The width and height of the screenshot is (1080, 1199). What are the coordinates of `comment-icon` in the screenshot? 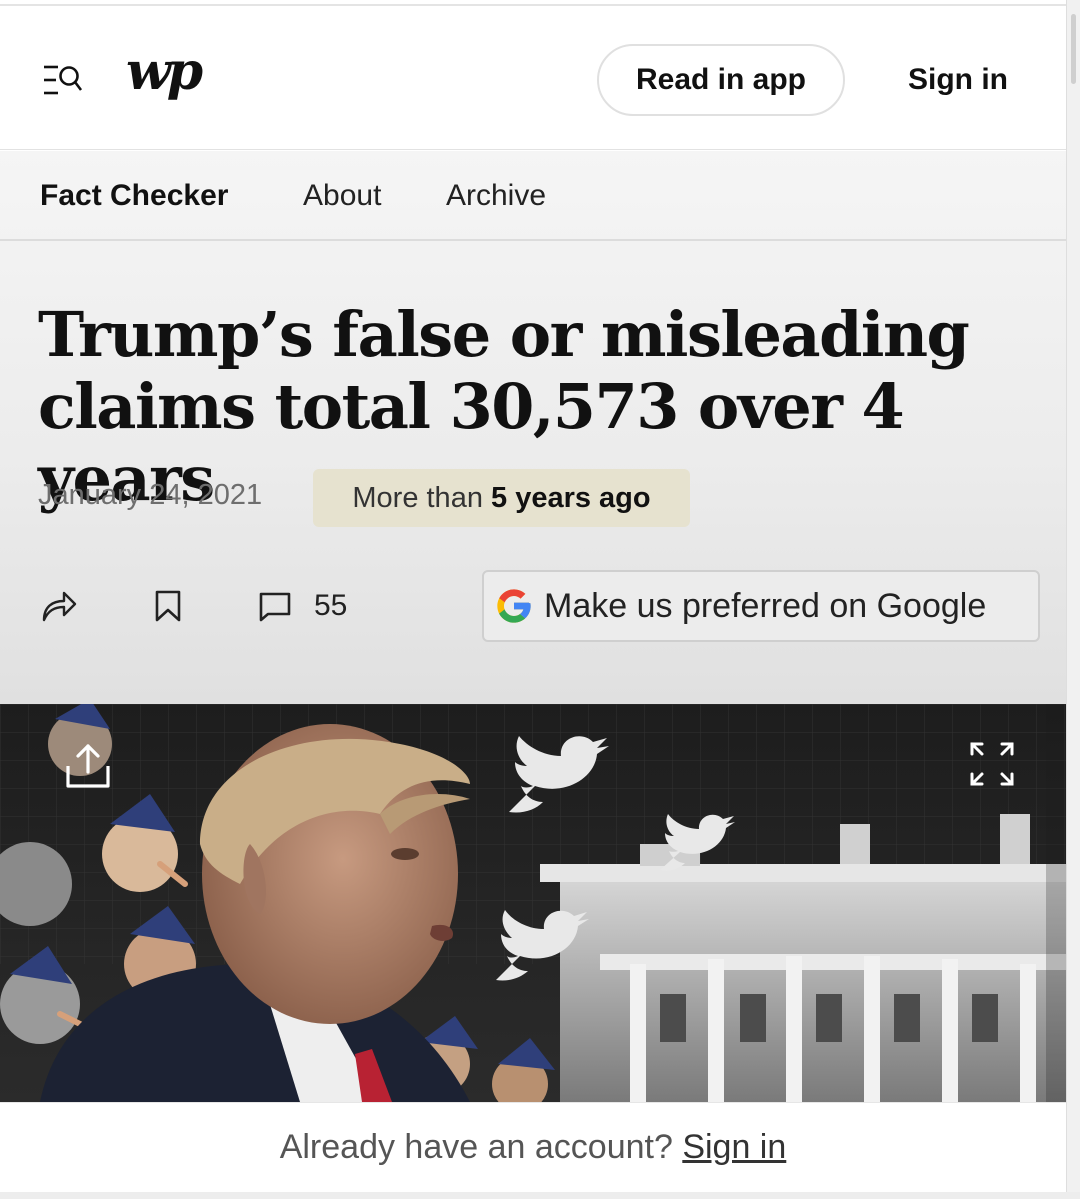 It's located at (275, 609).